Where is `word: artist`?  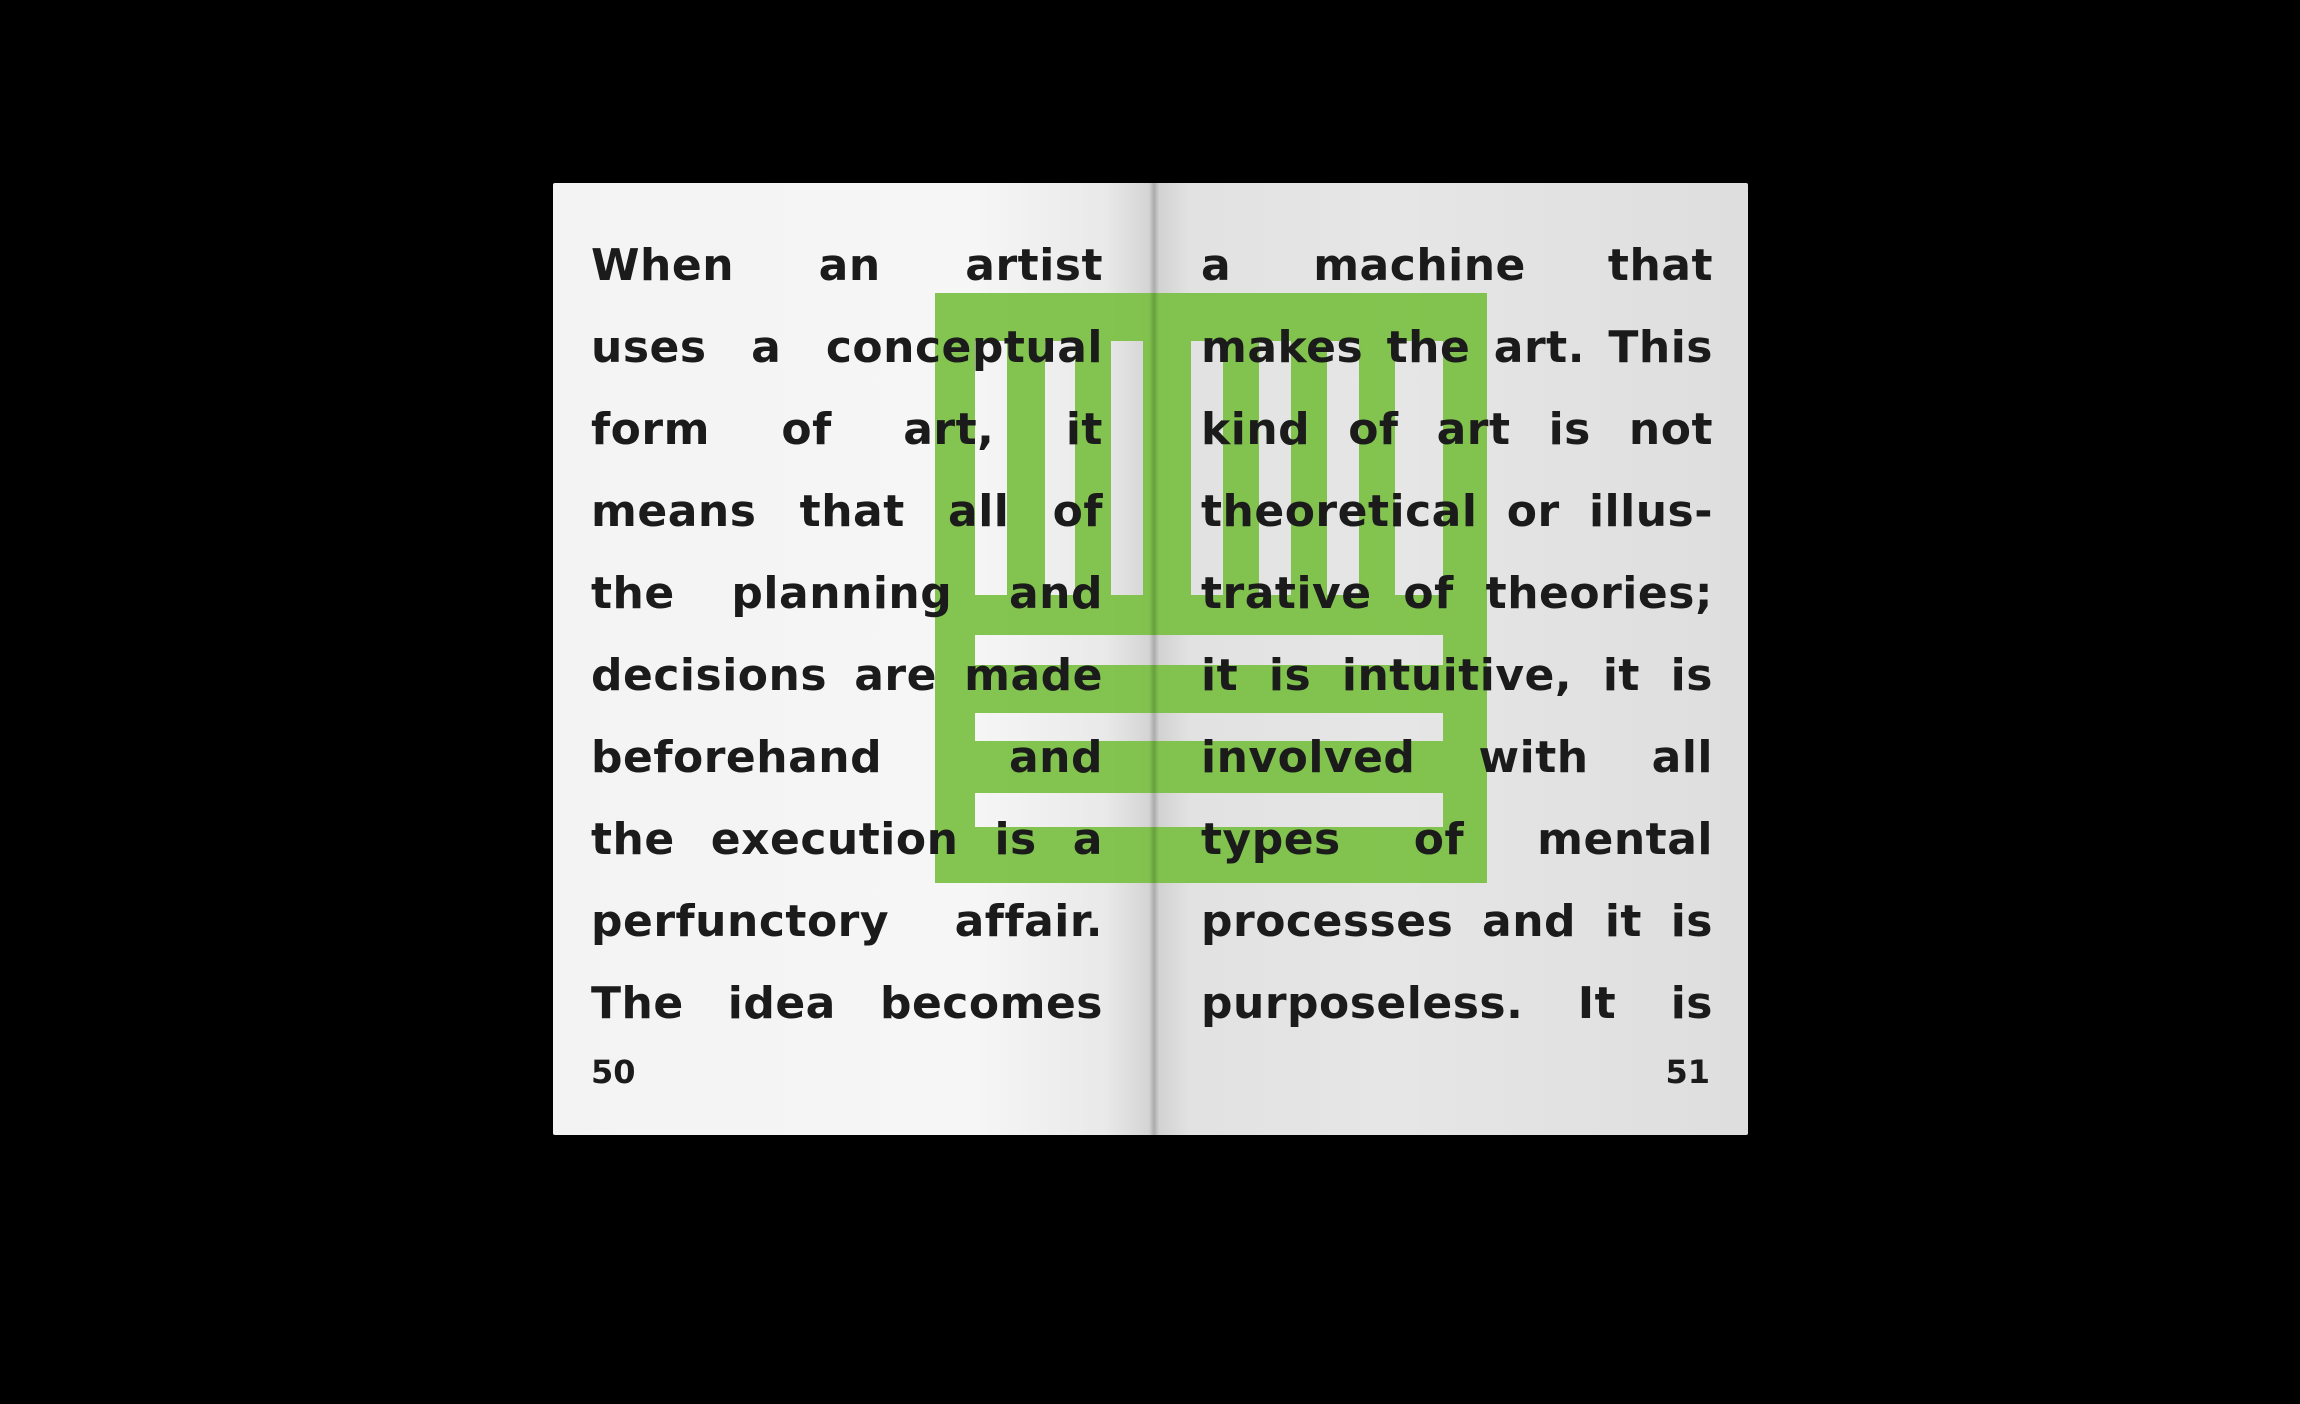 word: artist is located at coordinates (1034, 265).